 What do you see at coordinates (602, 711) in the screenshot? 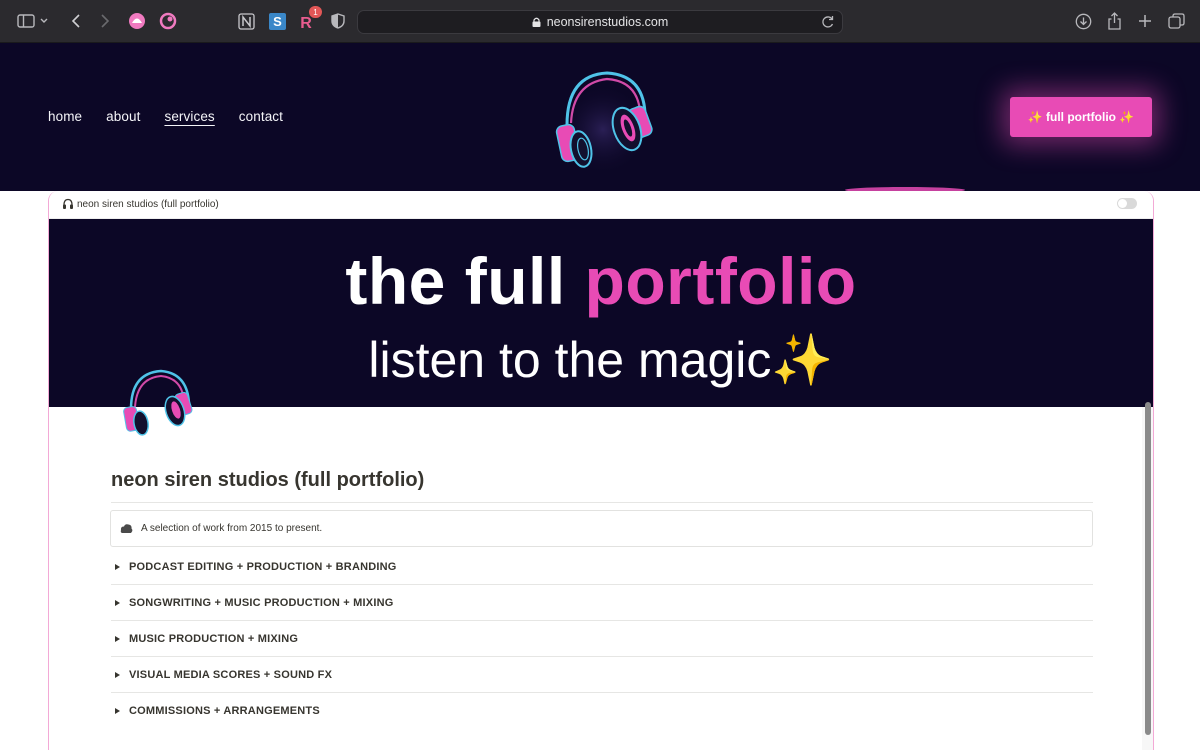
I see `toggle-commissions: COMMISSIONS + ARRANGEMENTS` at bounding box center [602, 711].